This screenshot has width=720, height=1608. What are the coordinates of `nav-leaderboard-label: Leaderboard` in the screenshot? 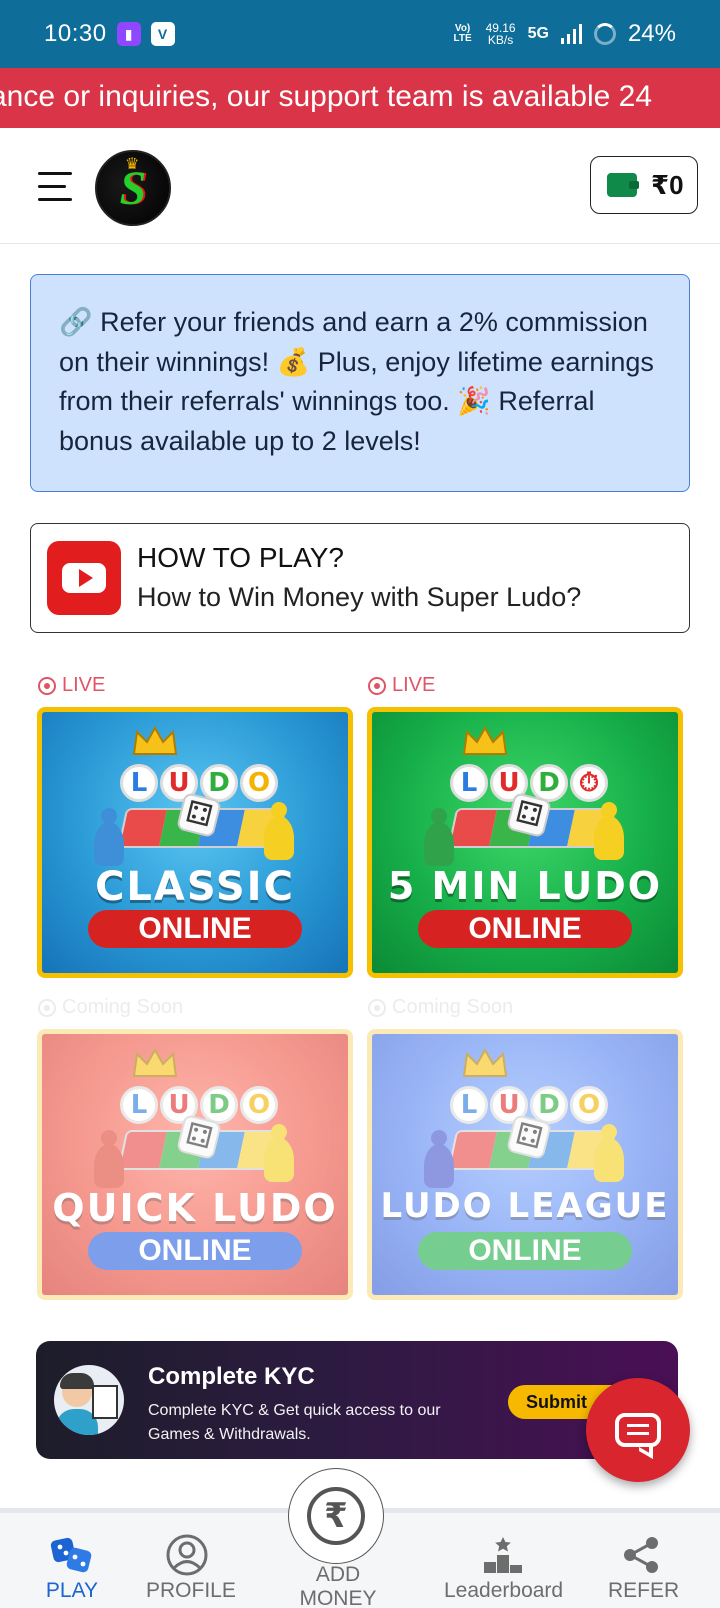 It's located at (504, 1590).